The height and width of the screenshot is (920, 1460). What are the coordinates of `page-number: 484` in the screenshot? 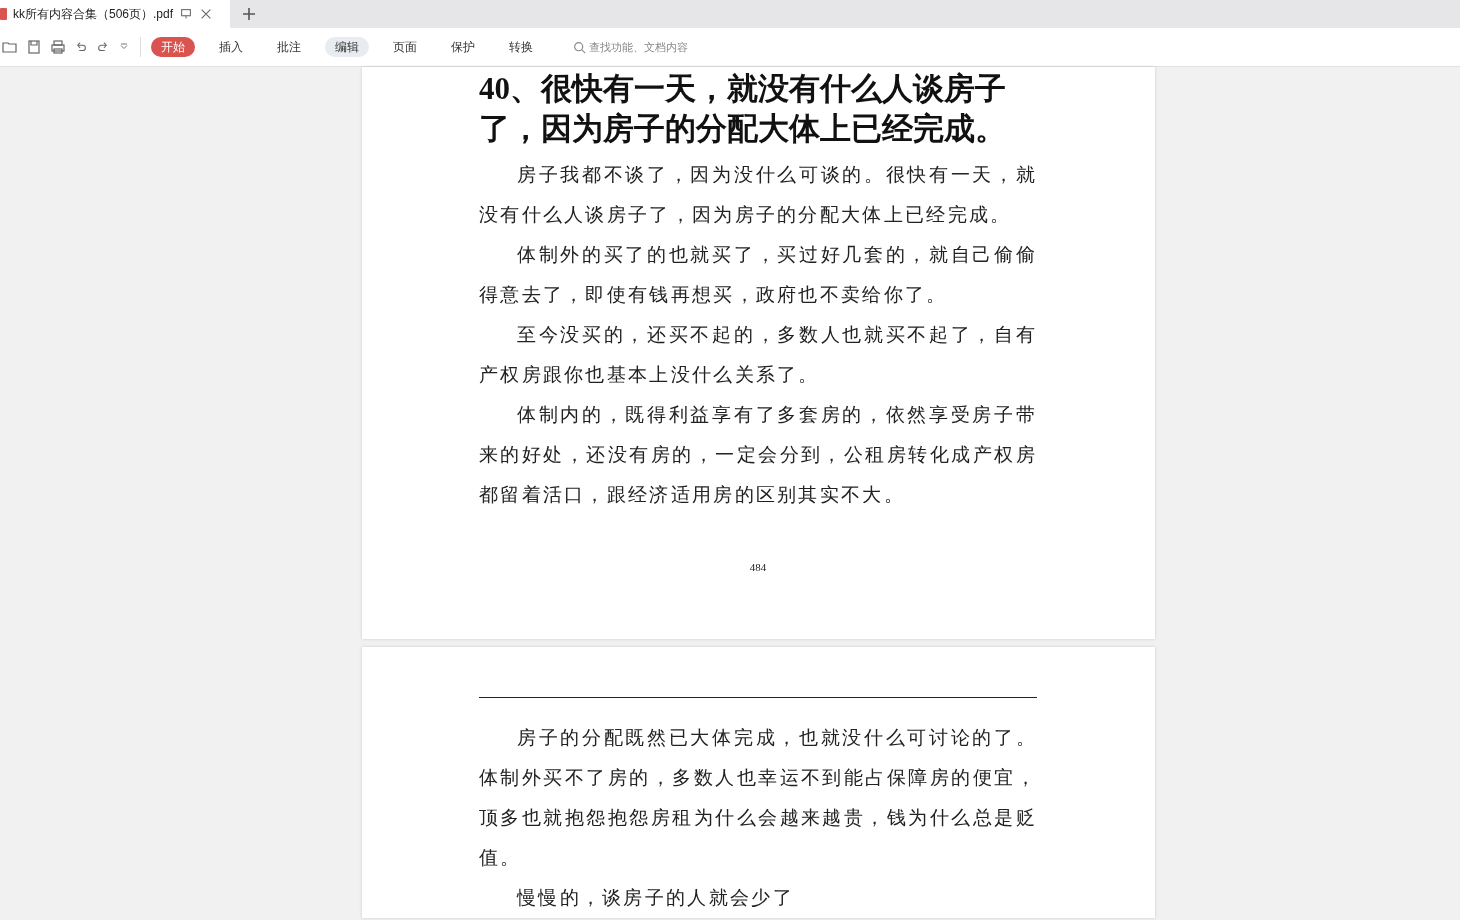 It's located at (758, 567).